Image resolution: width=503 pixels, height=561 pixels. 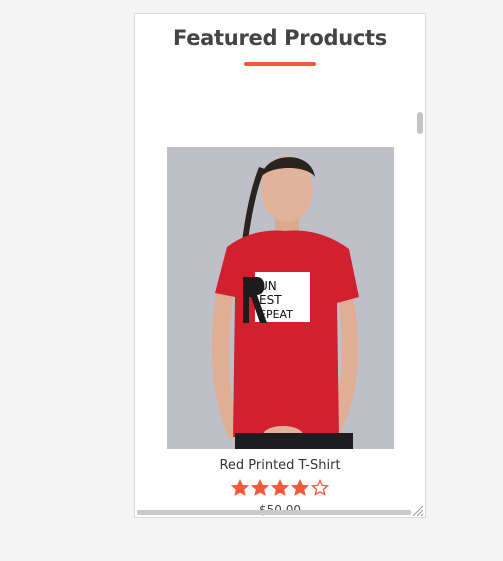 What do you see at coordinates (417, 510) in the screenshot?
I see `resize-grip-icon` at bounding box center [417, 510].